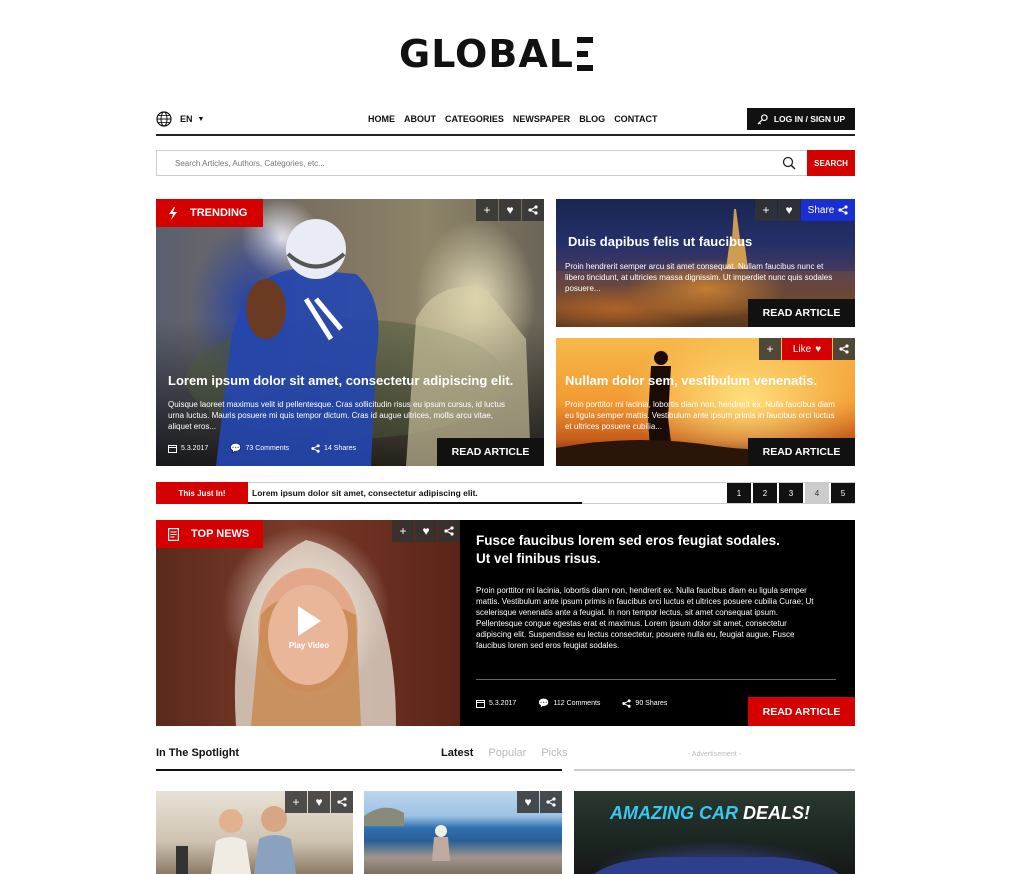  I want to click on spotlight-header: In The Spotlight Latest Popular Picks, so click(362, 759).